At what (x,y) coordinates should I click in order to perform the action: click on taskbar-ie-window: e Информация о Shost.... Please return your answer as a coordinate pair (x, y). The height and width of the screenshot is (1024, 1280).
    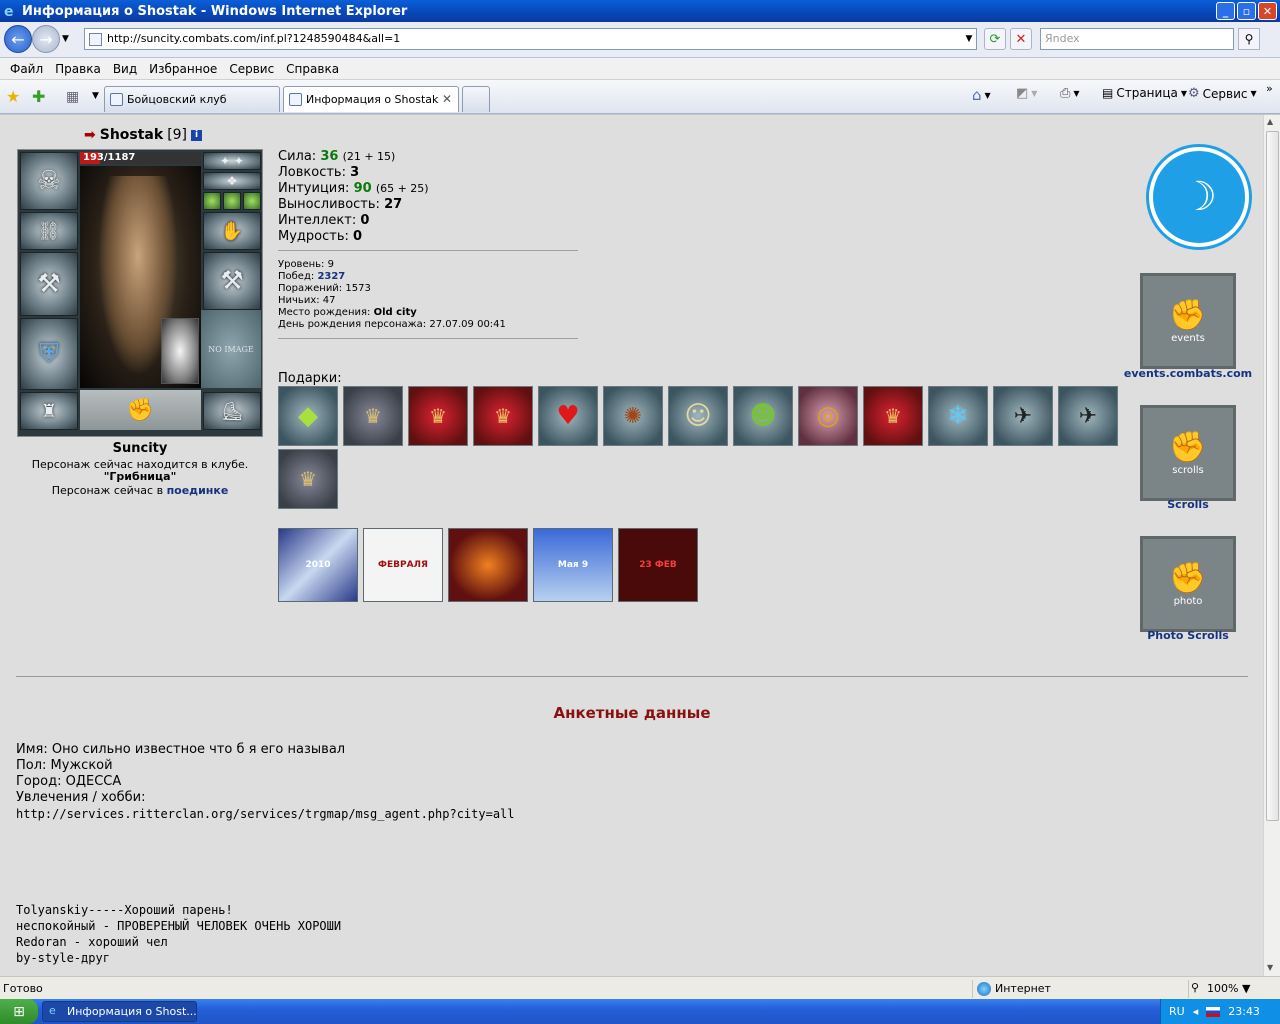
    Looking at the image, I should click on (119, 1011).